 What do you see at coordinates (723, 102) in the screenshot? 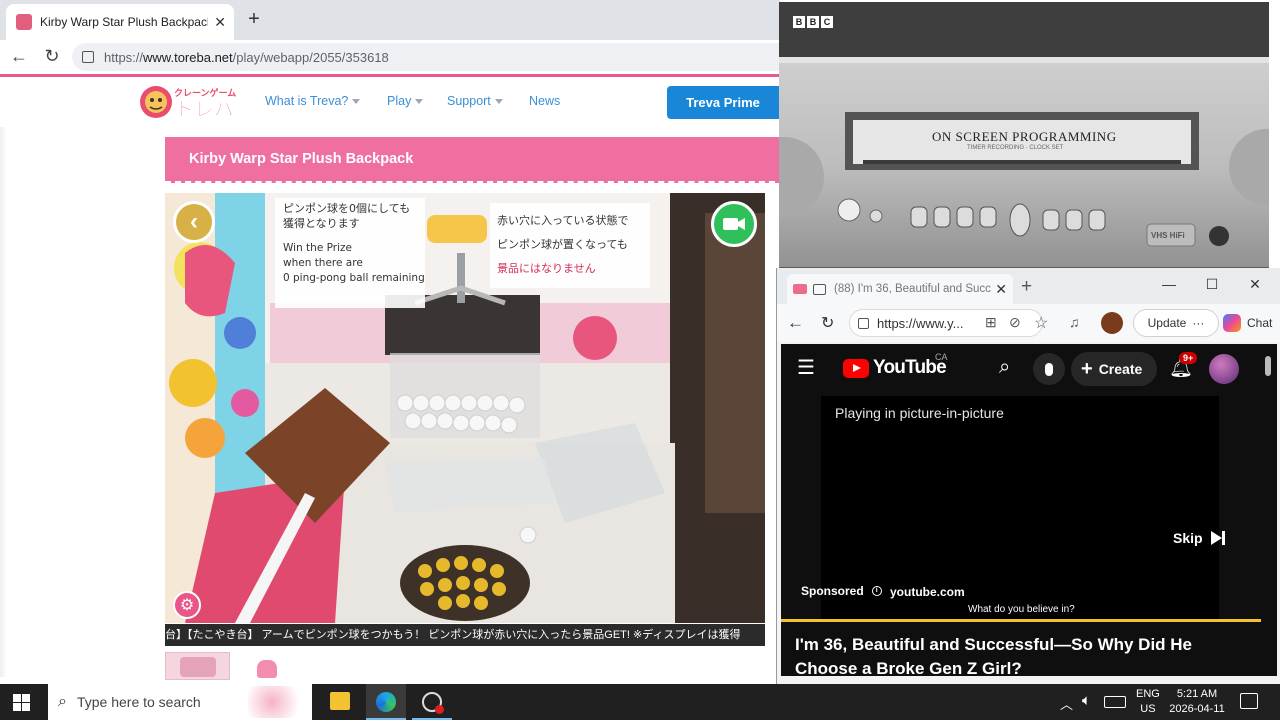
I see `treva-prime-button: Treva Prime` at bounding box center [723, 102].